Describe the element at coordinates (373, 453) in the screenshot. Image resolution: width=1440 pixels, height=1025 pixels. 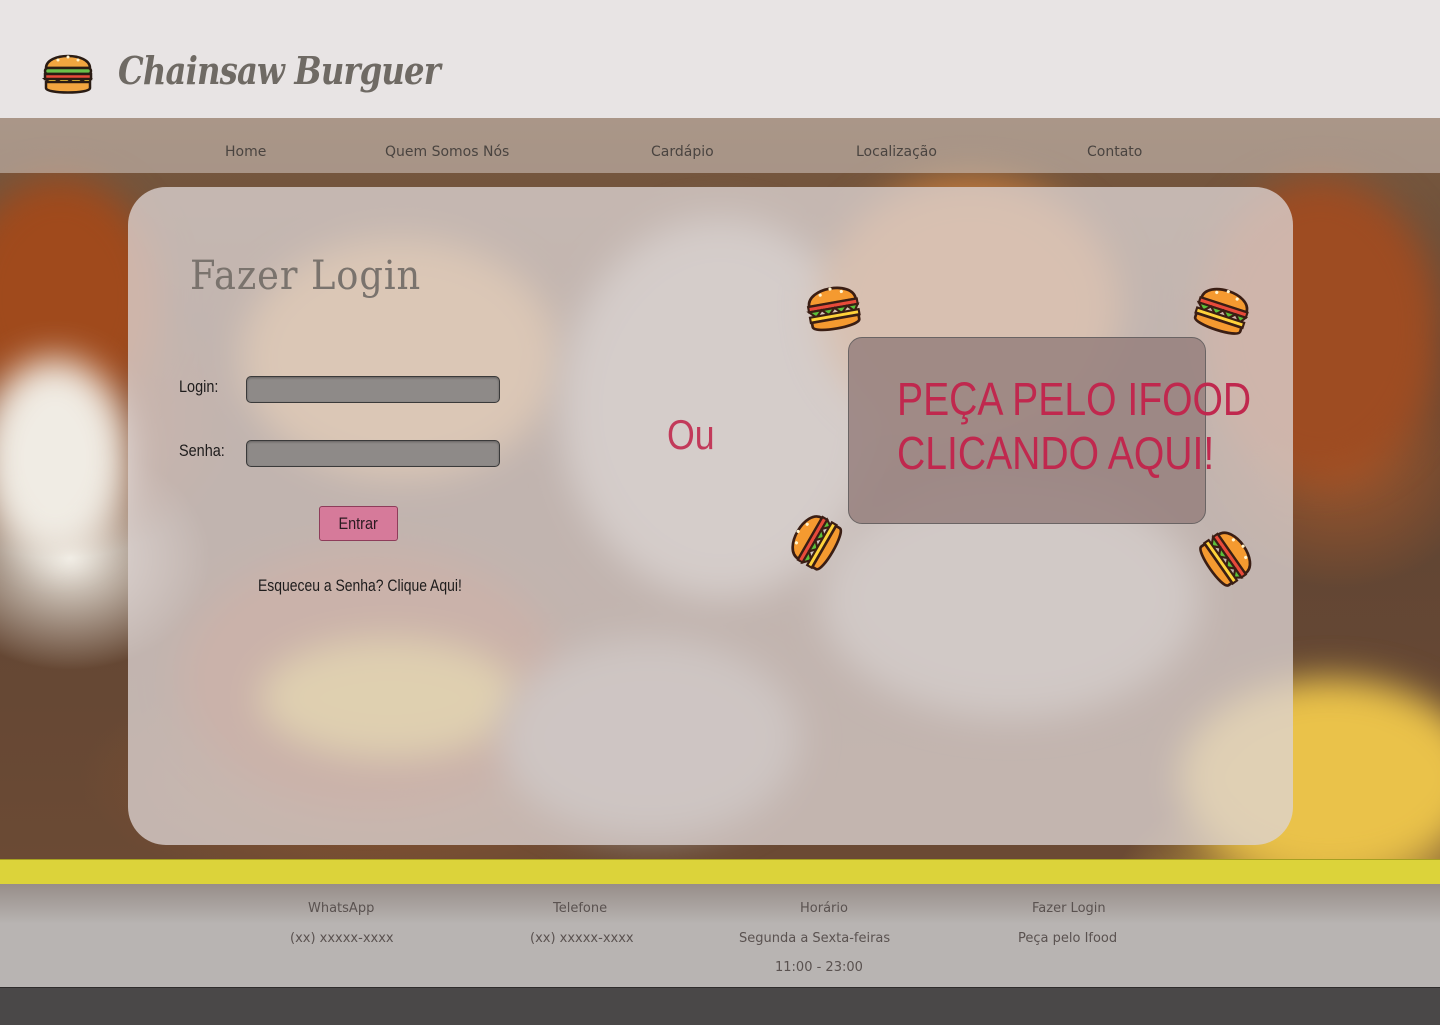
I see `password-input` at that location.